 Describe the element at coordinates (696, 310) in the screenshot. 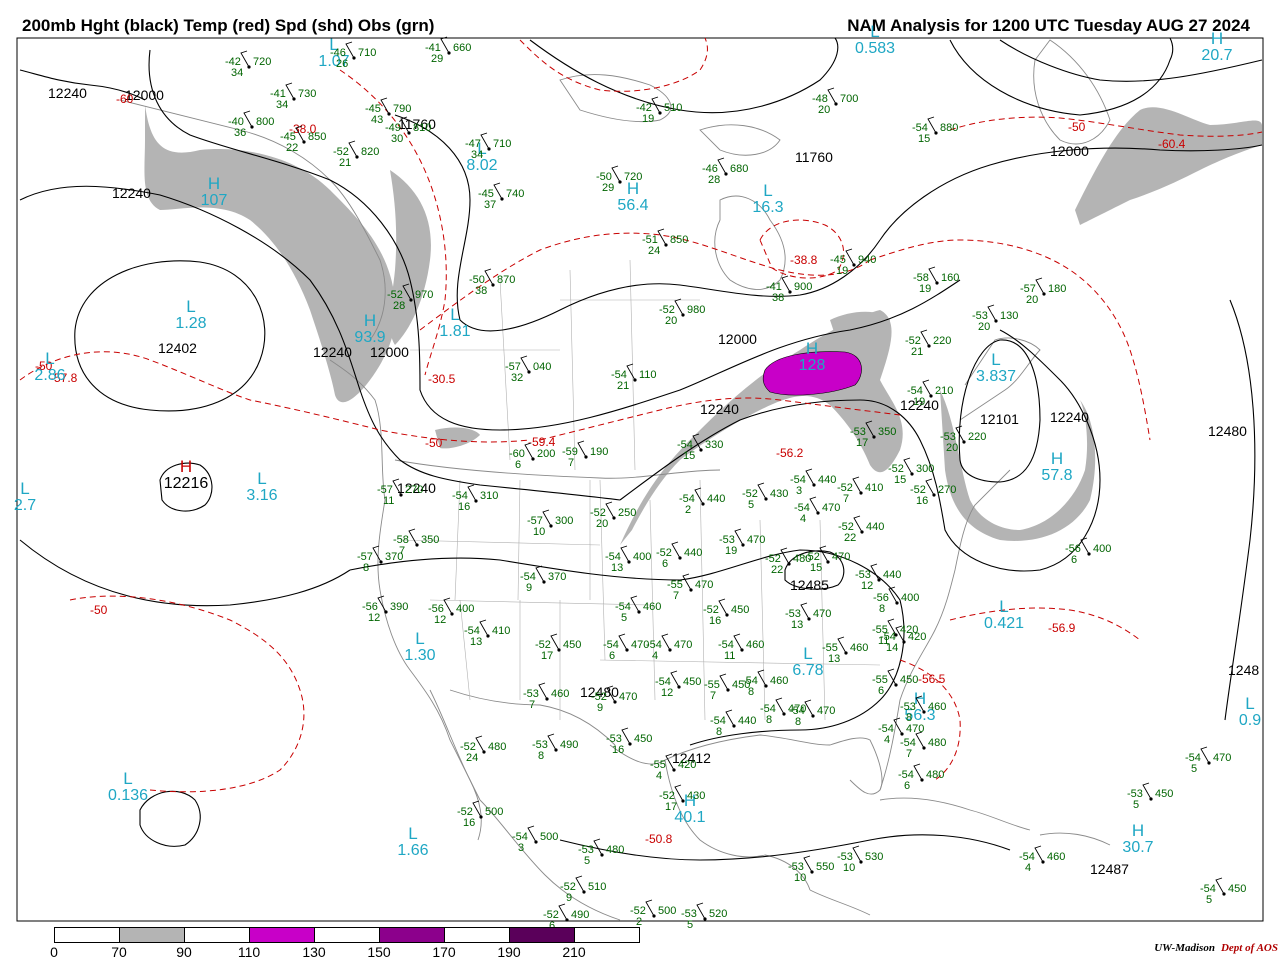

I see `obs-height: 980` at that location.